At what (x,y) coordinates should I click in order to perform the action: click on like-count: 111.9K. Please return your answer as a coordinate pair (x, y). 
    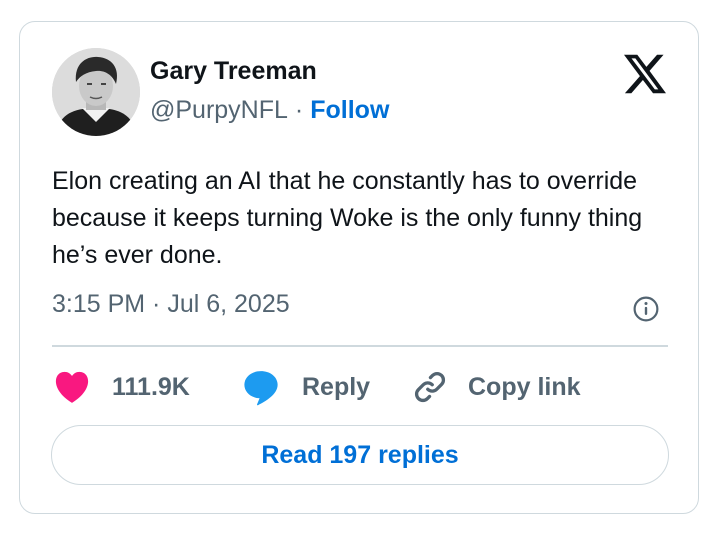
    Looking at the image, I should click on (151, 386).